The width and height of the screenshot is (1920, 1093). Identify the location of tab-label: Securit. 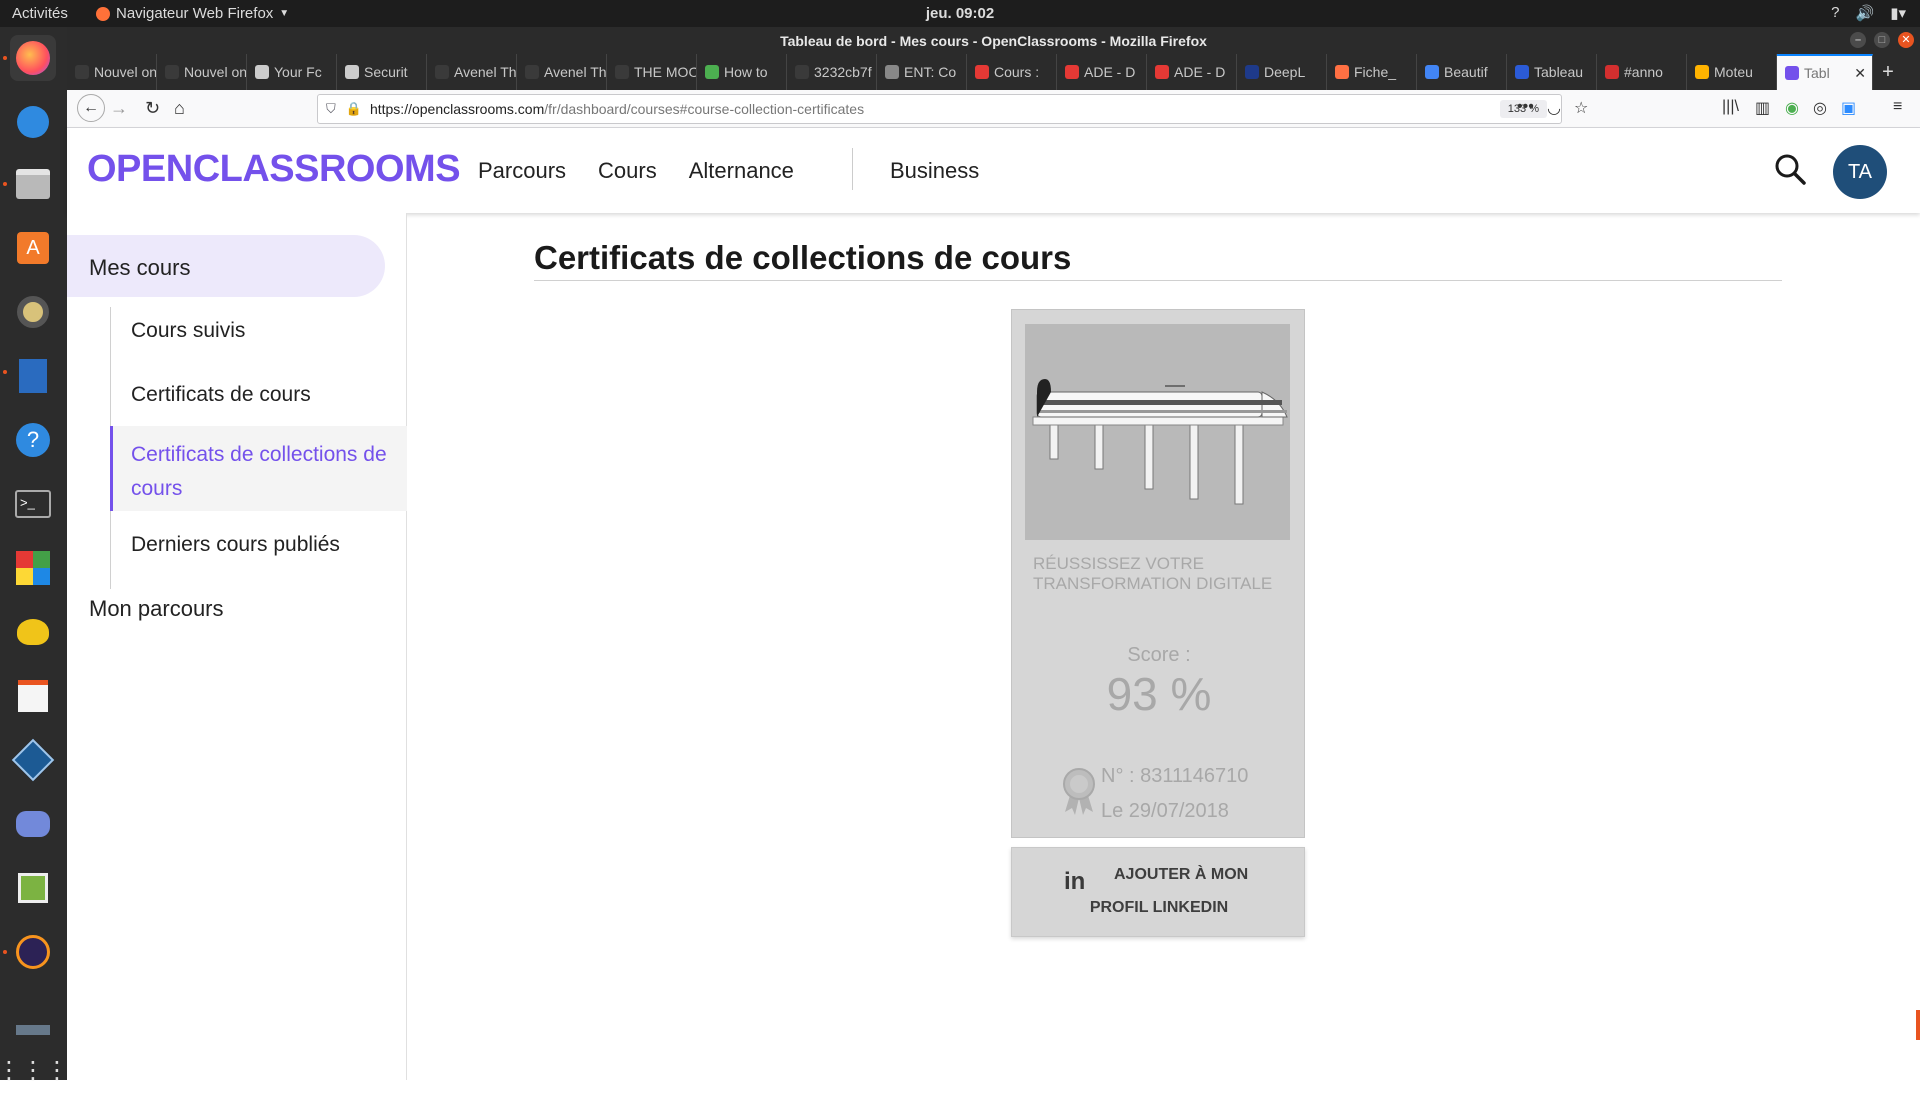
(386, 72).